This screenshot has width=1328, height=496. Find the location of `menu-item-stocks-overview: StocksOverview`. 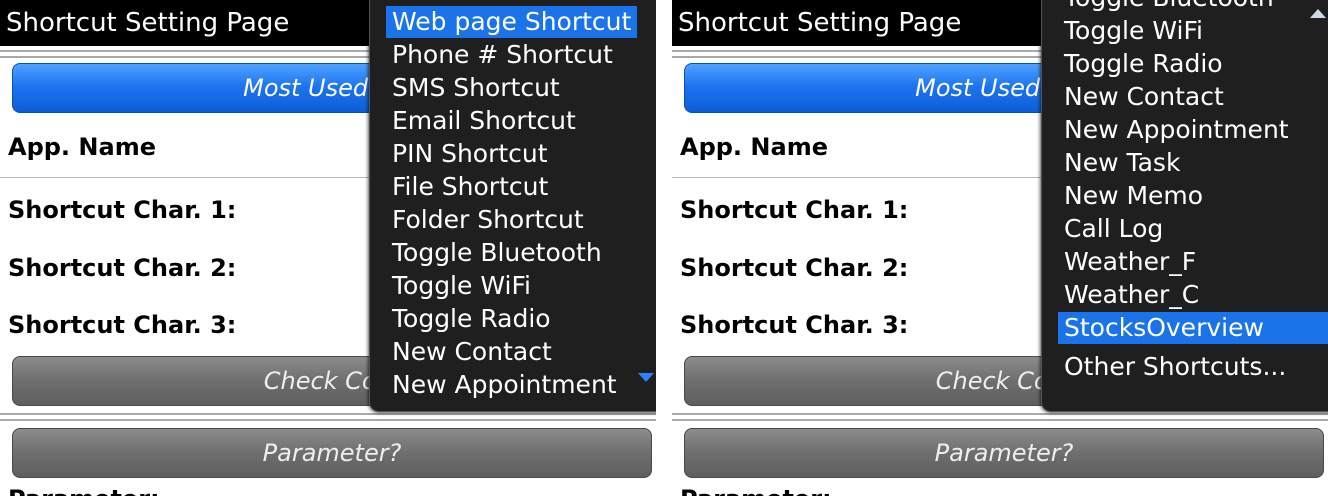

menu-item-stocks-overview: StocksOverview is located at coordinates (1193, 328).